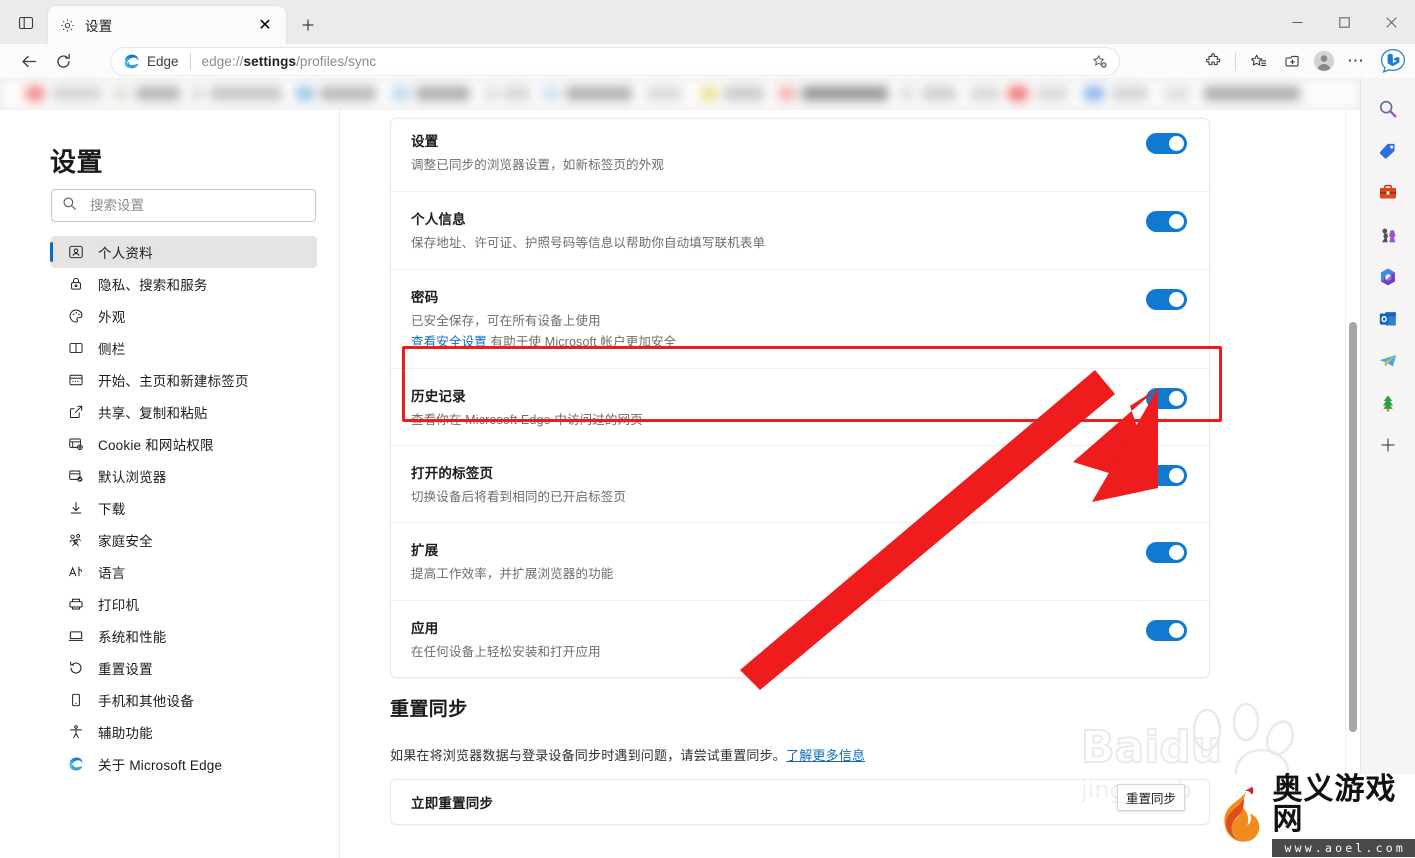 The width and height of the screenshot is (1415, 858). I want to click on sidebar-item-start-home: 开始、主页和新建标签页, so click(184, 380).